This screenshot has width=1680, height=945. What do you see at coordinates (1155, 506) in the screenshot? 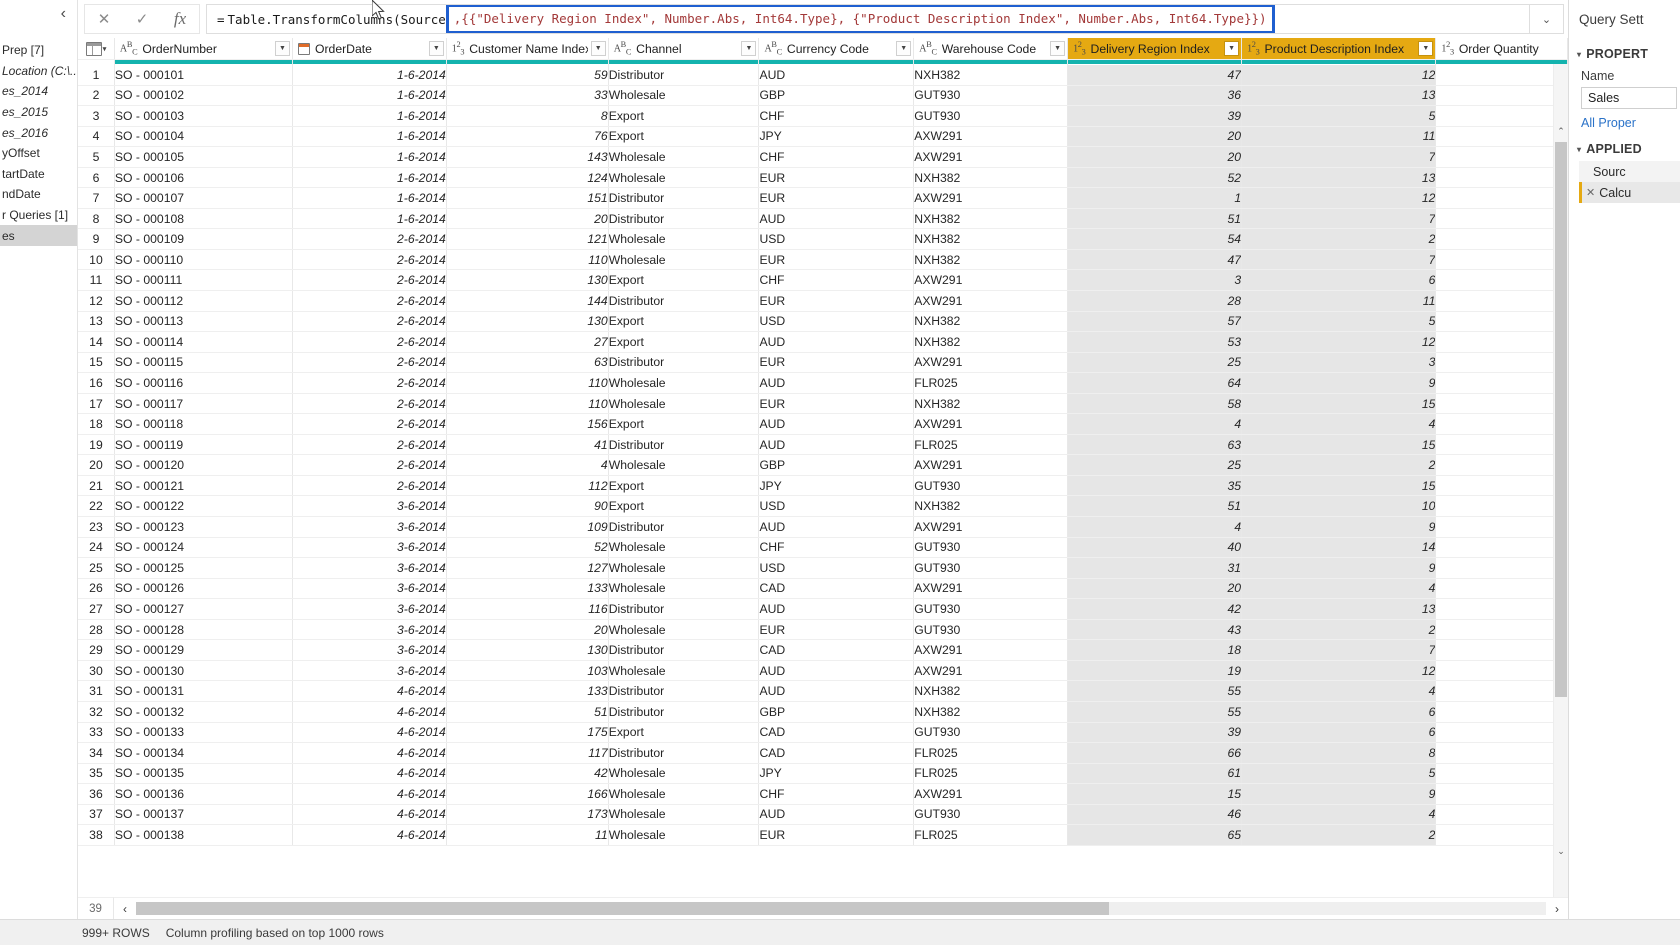
I see `table-cell: 51` at bounding box center [1155, 506].